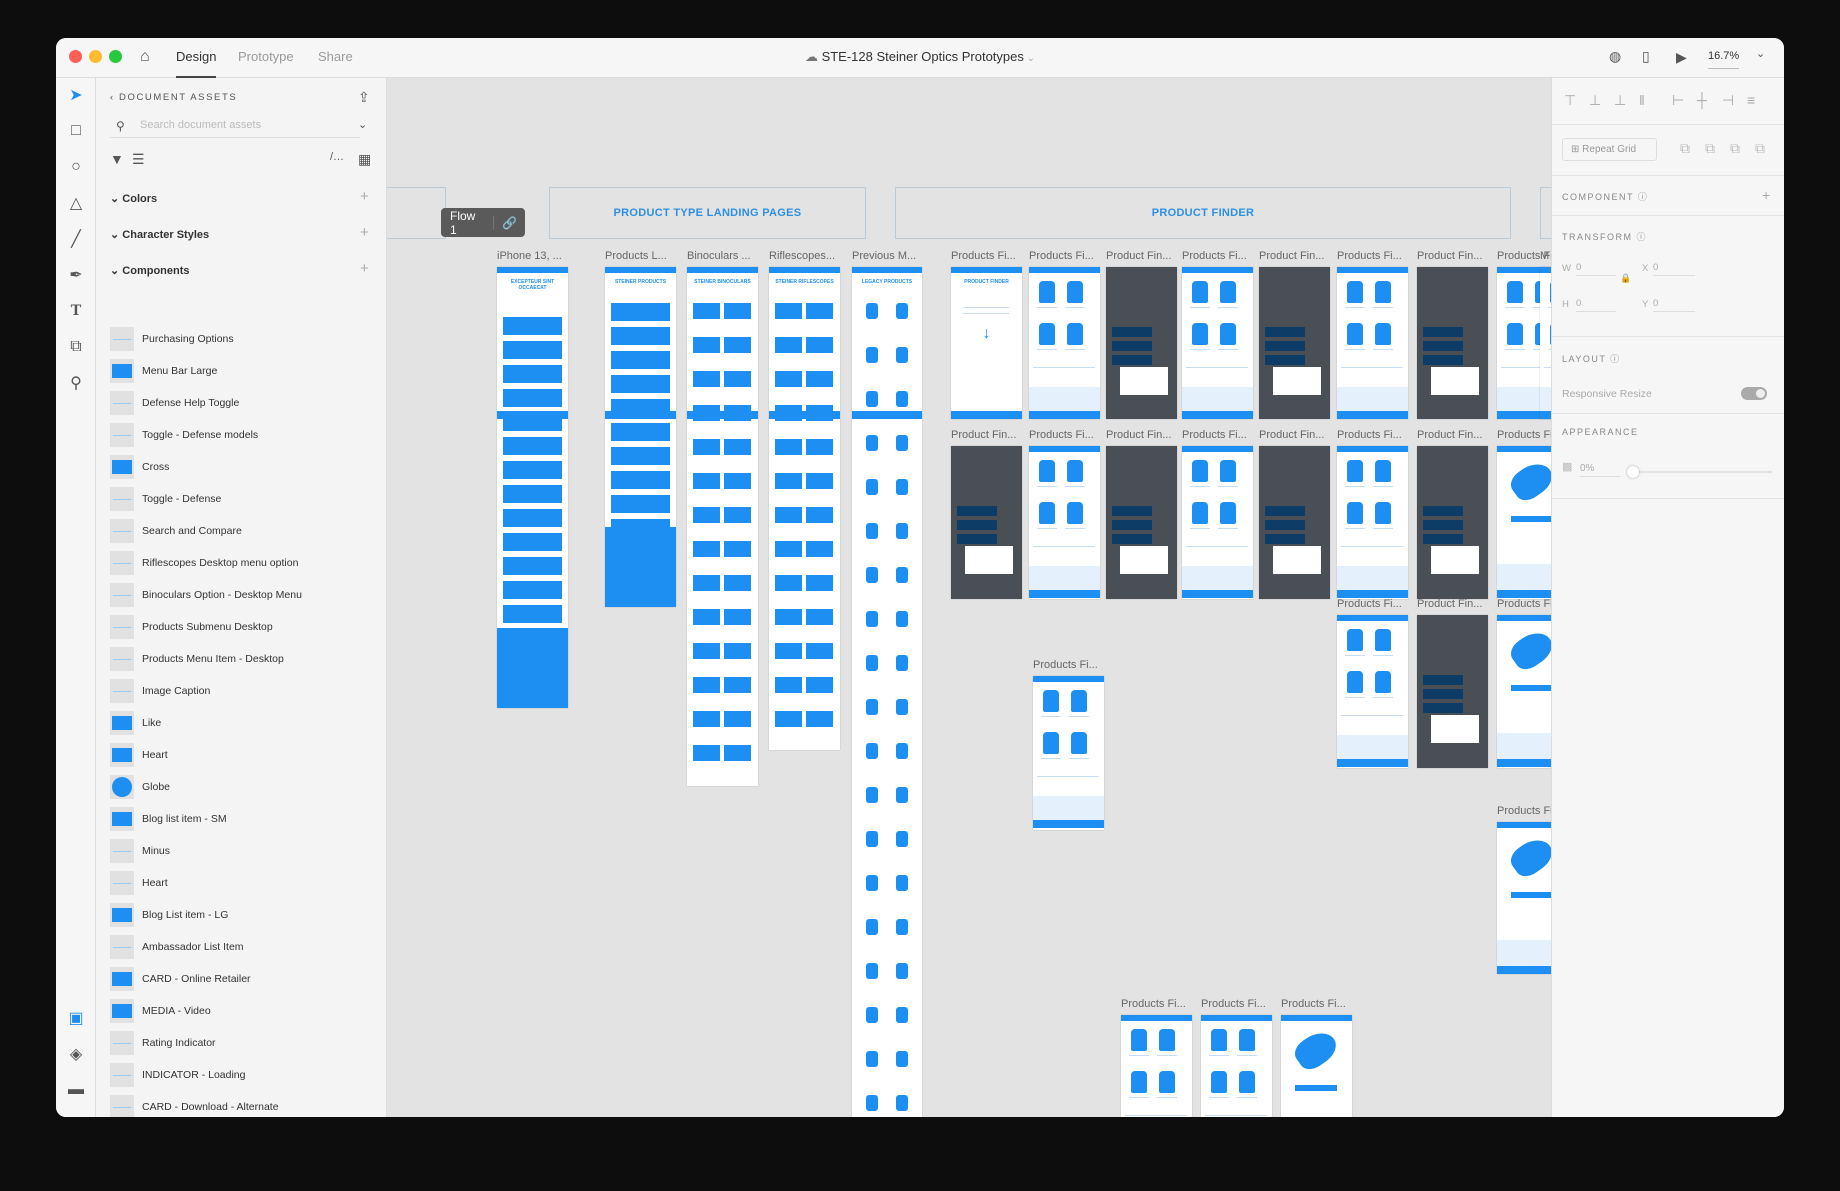  Describe the element at coordinates (117, 159) in the screenshot. I see `filter-icon: ▼` at that location.